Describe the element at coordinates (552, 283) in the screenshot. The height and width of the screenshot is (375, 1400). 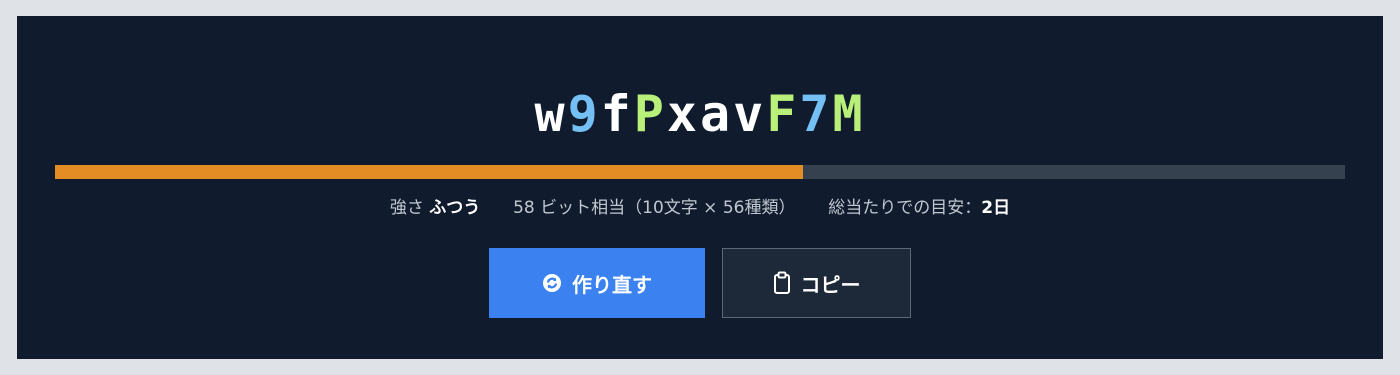
I see `refresh-icon` at that location.